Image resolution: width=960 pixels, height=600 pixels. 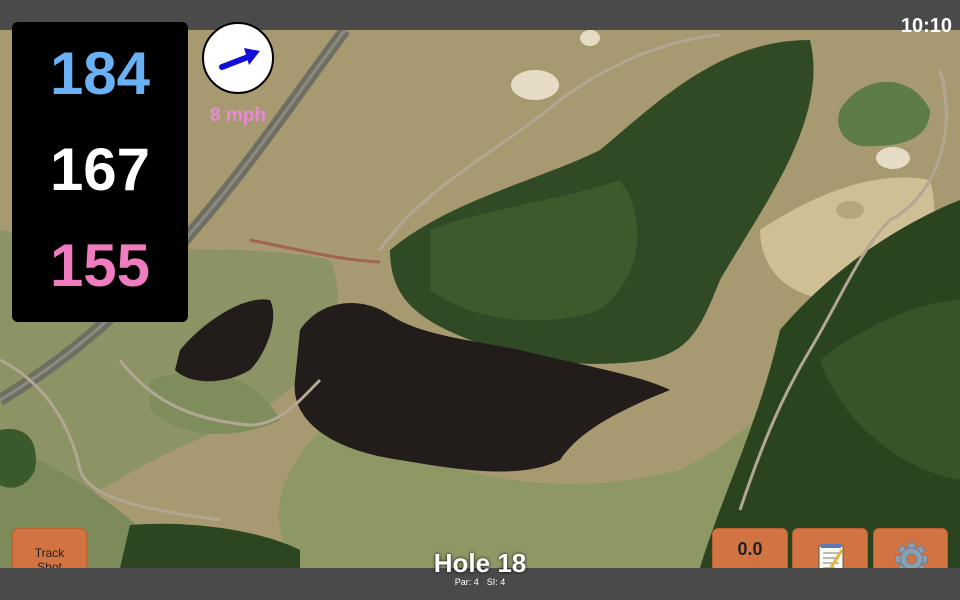 What do you see at coordinates (480, 582) in the screenshot?
I see `hole-info: Par: 4 SI: 4` at bounding box center [480, 582].